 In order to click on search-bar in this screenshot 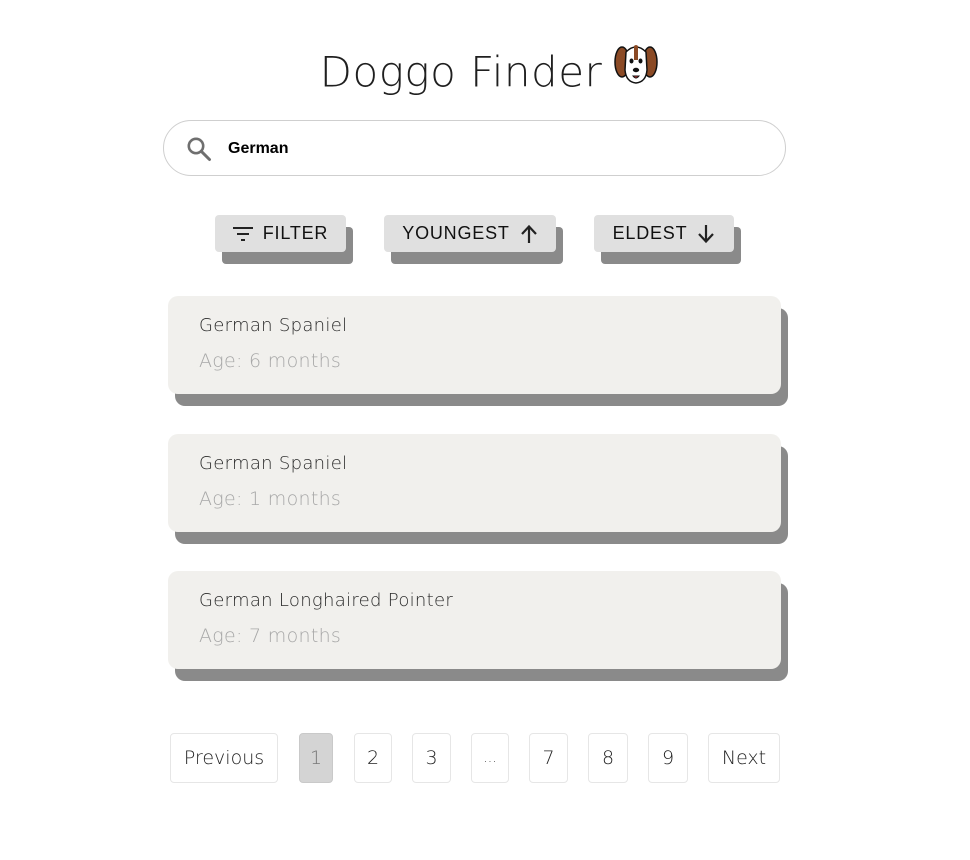, I will do `click(474, 148)`.